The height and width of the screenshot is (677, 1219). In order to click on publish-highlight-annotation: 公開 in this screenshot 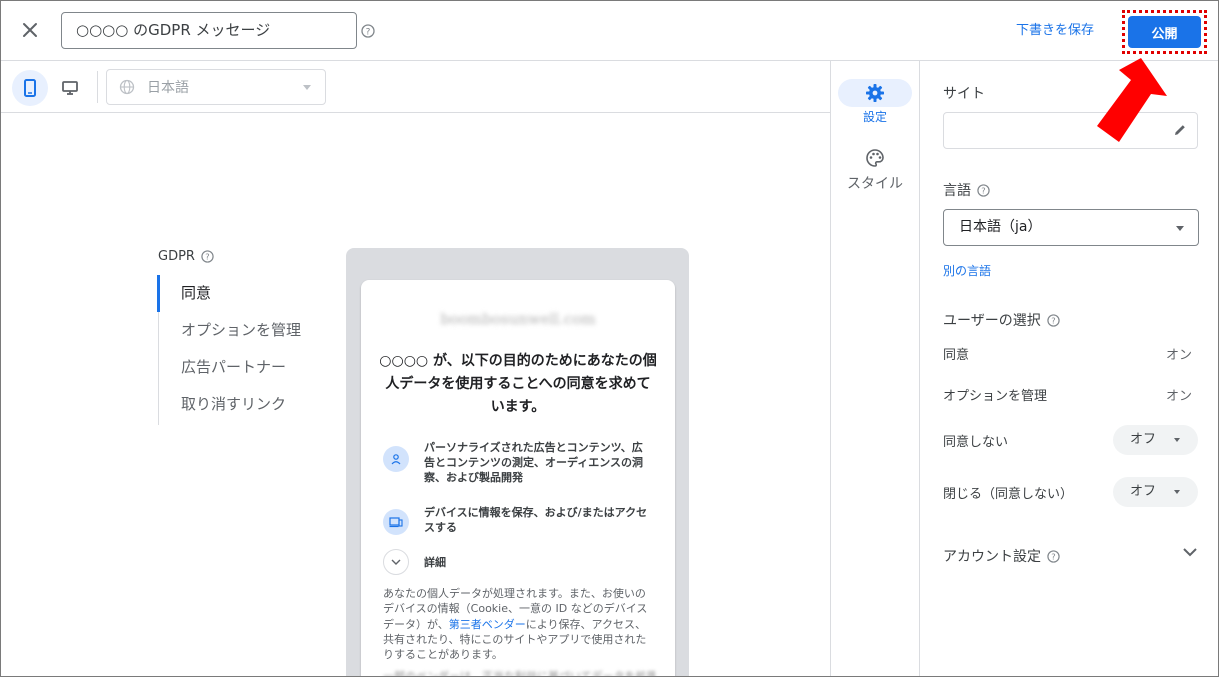, I will do `click(1164, 32)`.